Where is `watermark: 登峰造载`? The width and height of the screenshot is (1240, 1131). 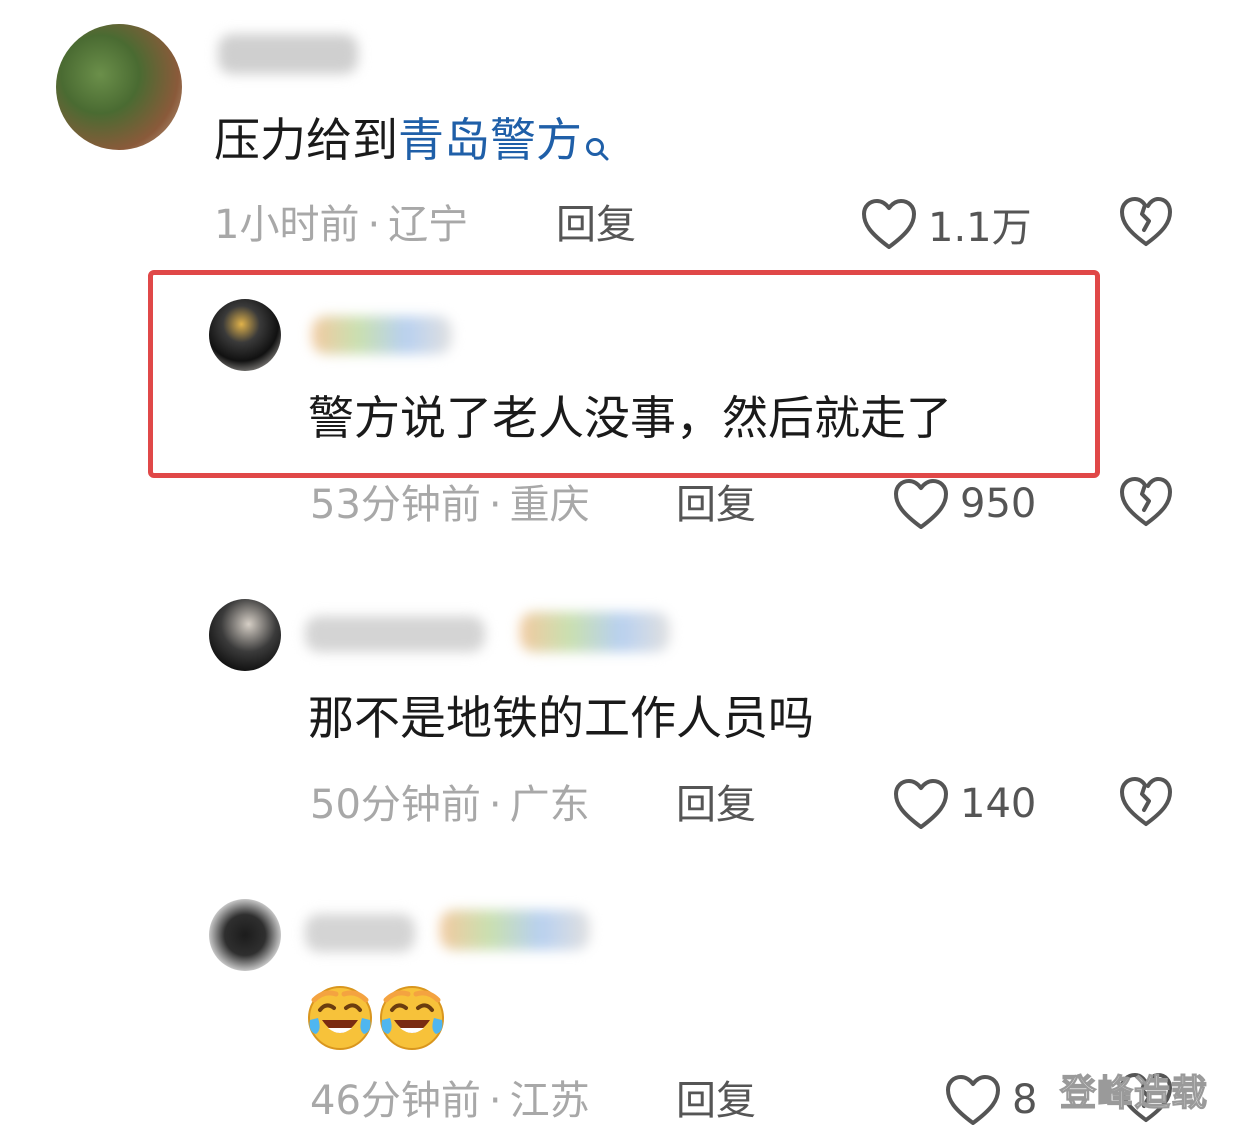 watermark: 登峰造载 is located at coordinates (1134, 1093).